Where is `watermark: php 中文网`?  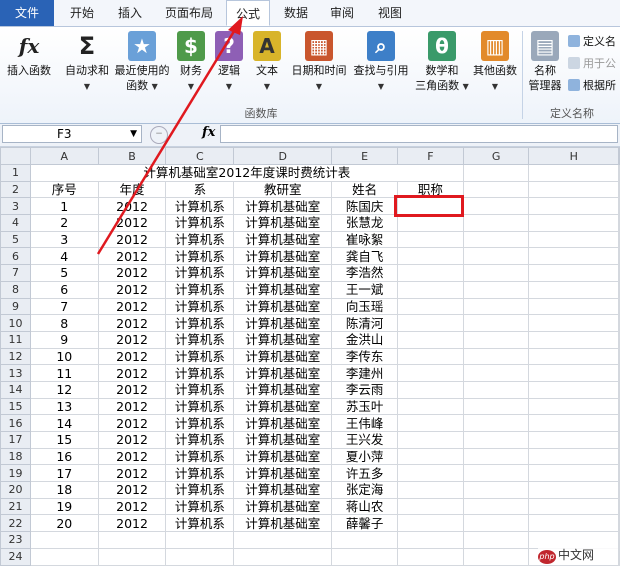
watermark: php 中文网 is located at coordinates (578, 555).